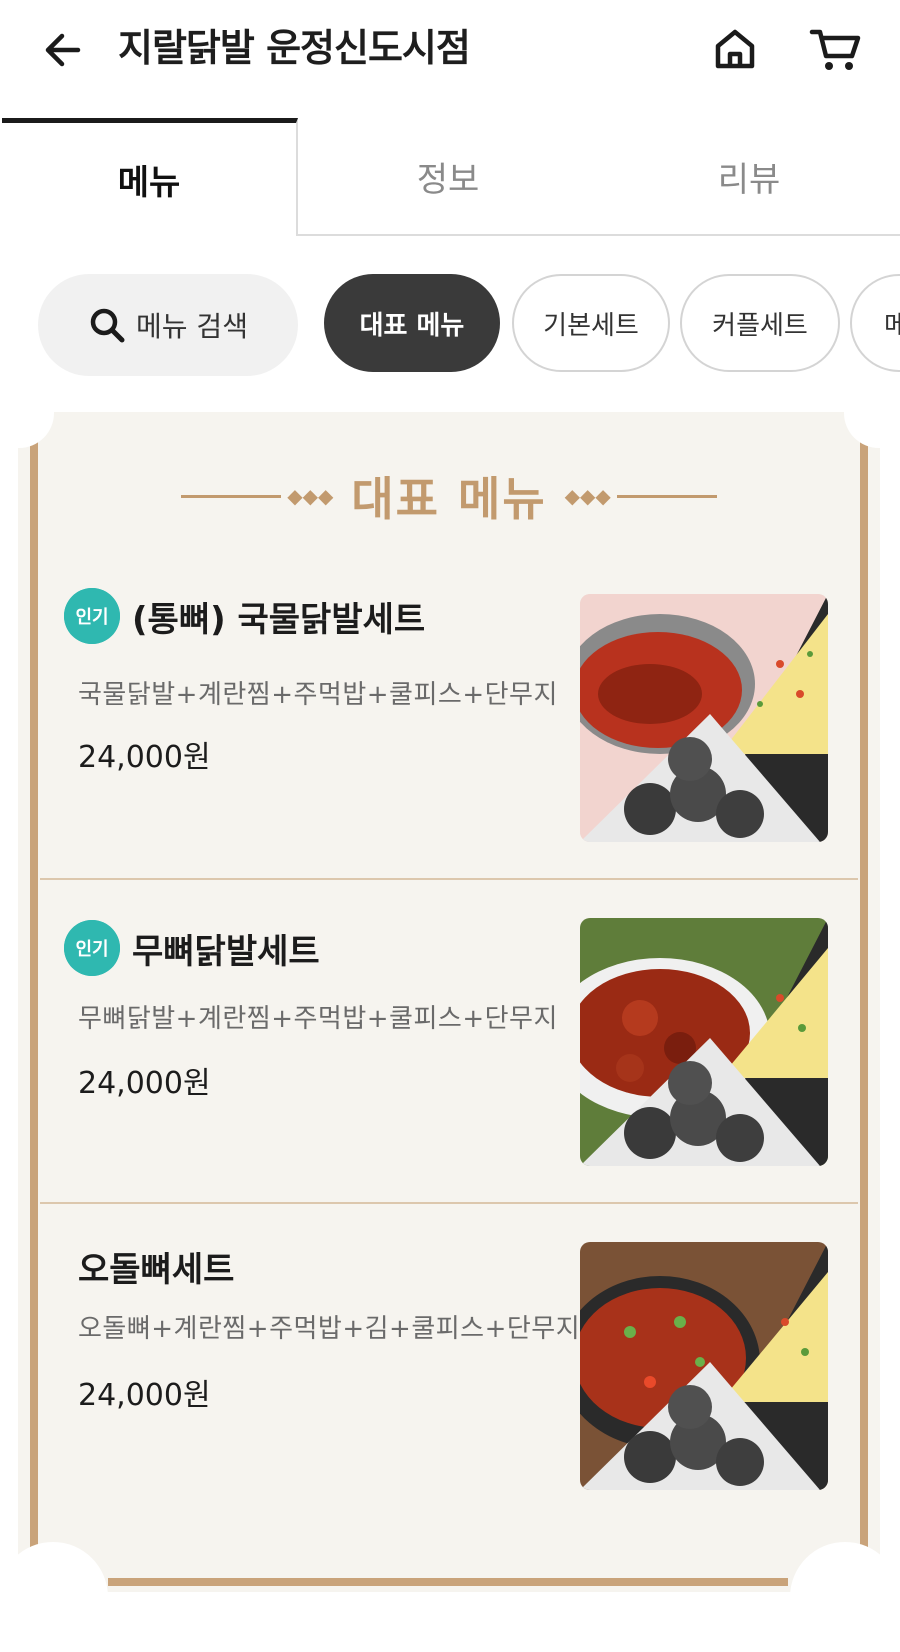 This screenshot has width=900, height=1652. What do you see at coordinates (591, 323) in the screenshot?
I see `category-chip-basic-set: 기본세트` at bounding box center [591, 323].